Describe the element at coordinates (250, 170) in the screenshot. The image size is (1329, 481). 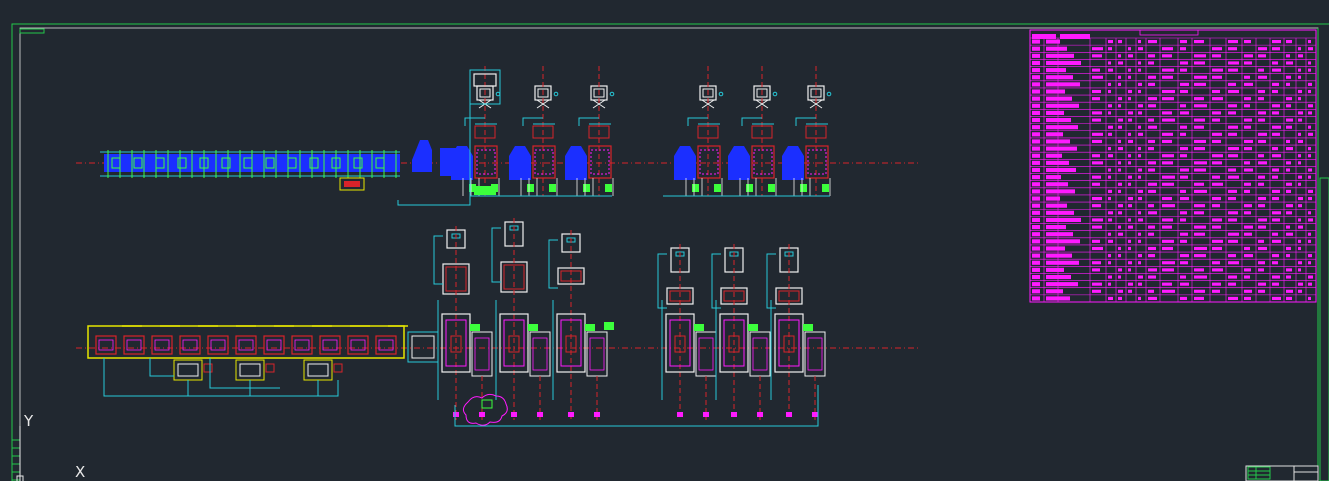
I see `upper-conveyor` at that location.